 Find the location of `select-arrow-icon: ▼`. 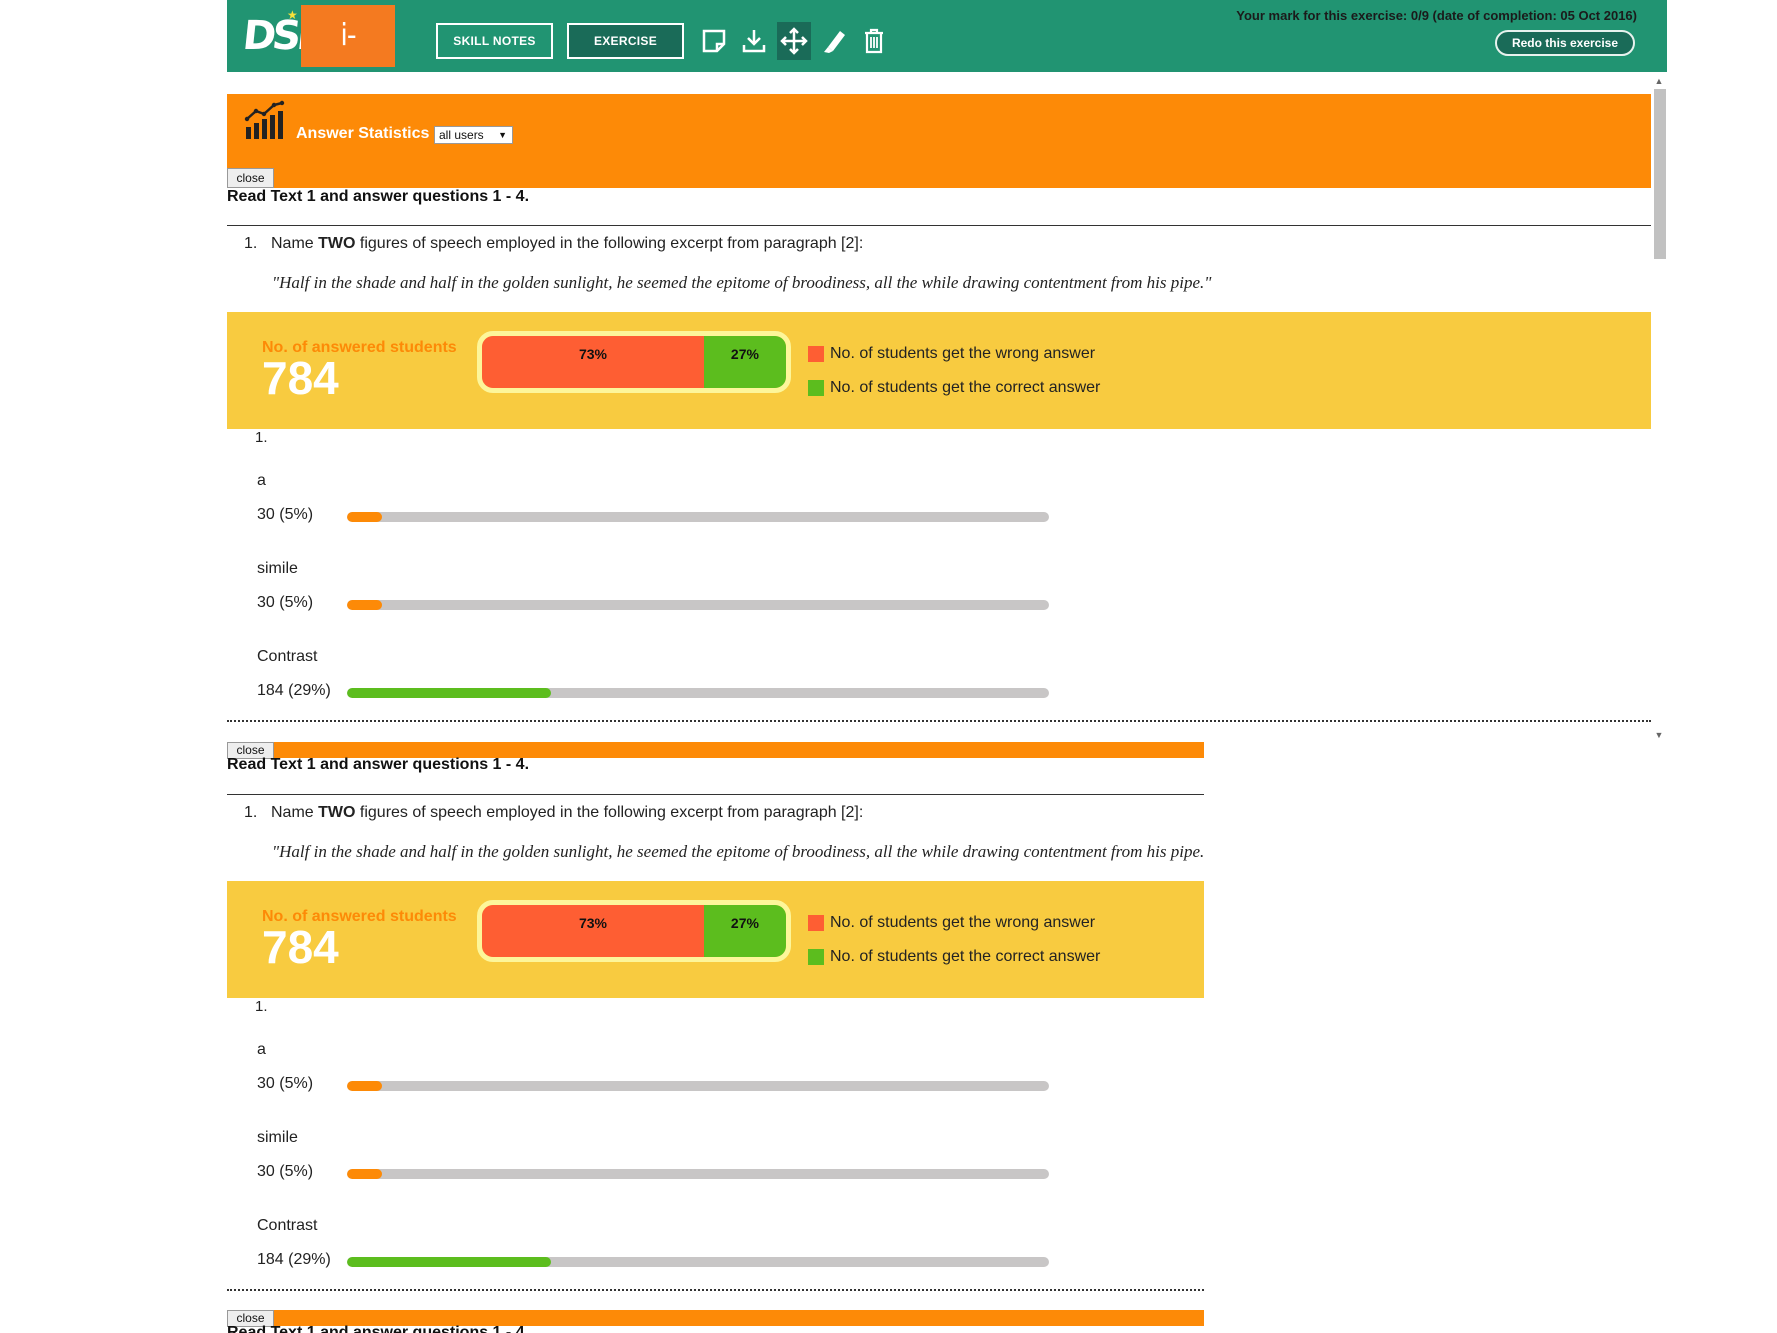

select-arrow-icon: ▼ is located at coordinates (502, 135).